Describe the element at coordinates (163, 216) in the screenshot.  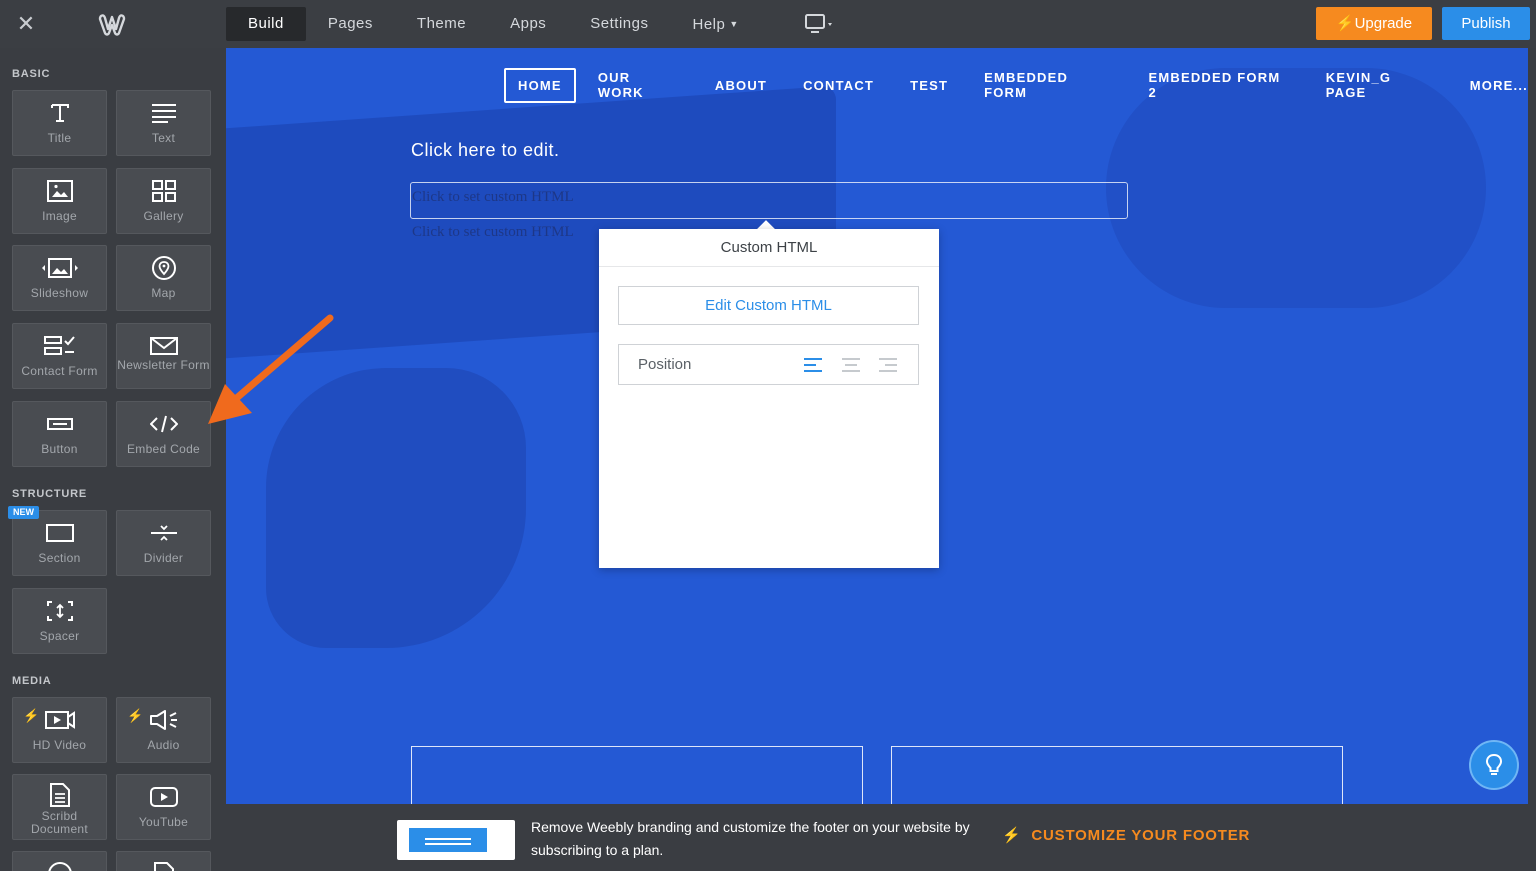
I see `element-label: Gallery` at that location.